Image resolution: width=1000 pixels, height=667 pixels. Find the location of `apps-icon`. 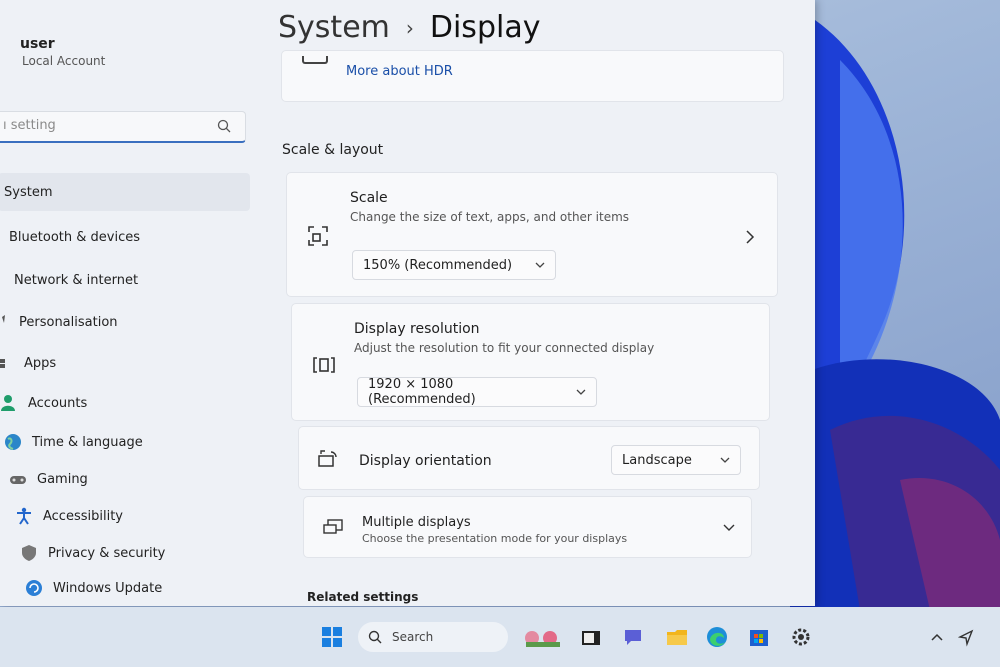

apps-icon is located at coordinates (2, 363).